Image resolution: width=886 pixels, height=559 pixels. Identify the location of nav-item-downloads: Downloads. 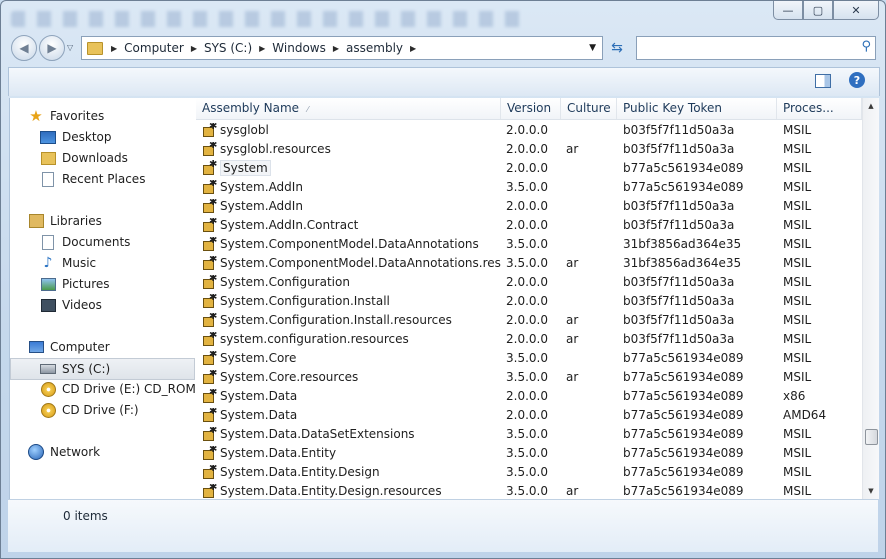
(115, 158).